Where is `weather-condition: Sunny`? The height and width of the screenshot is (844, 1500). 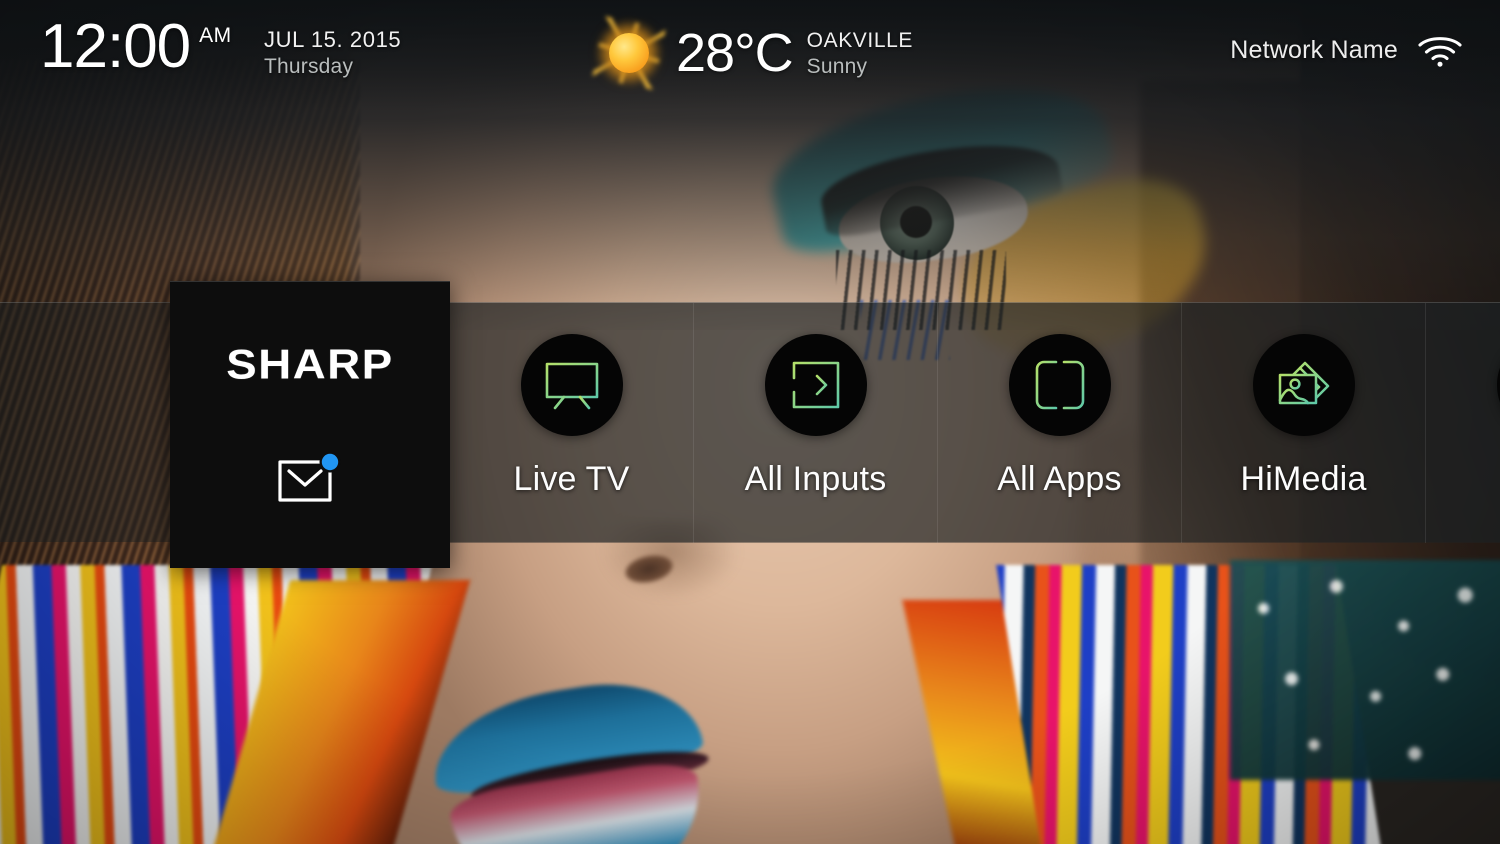
weather-condition: Sunny is located at coordinates (837, 66).